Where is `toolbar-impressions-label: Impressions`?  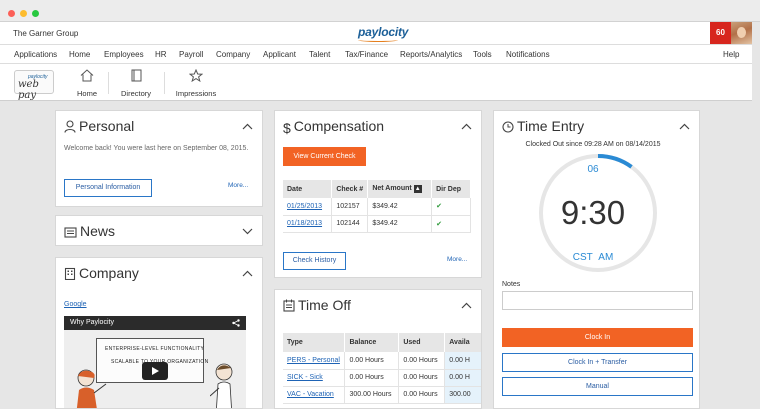 toolbar-impressions-label: Impressions is located at coordinates (196, 93).